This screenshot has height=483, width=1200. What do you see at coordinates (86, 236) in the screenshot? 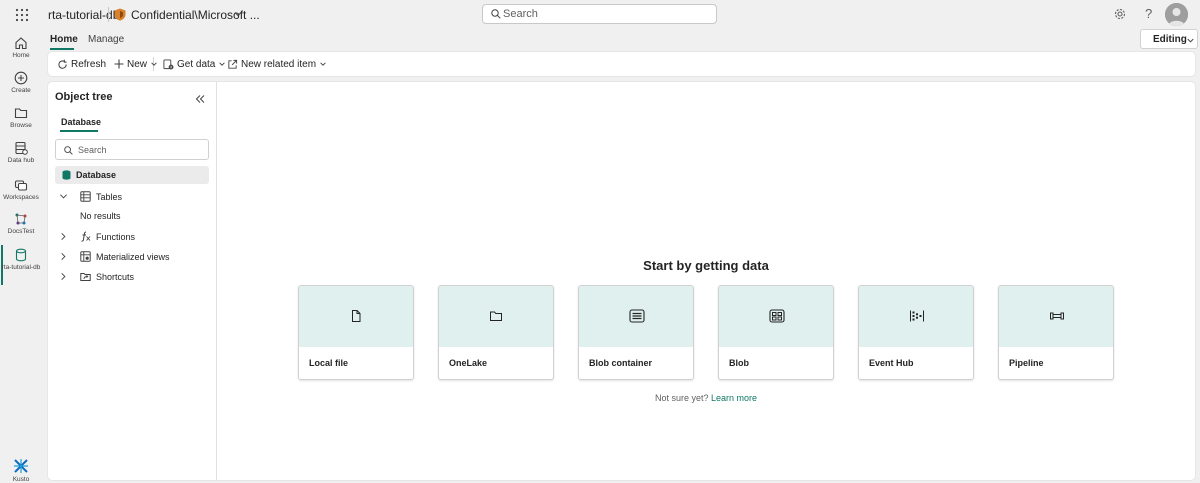
I see `function-icon` at bounding box center [86, 236].